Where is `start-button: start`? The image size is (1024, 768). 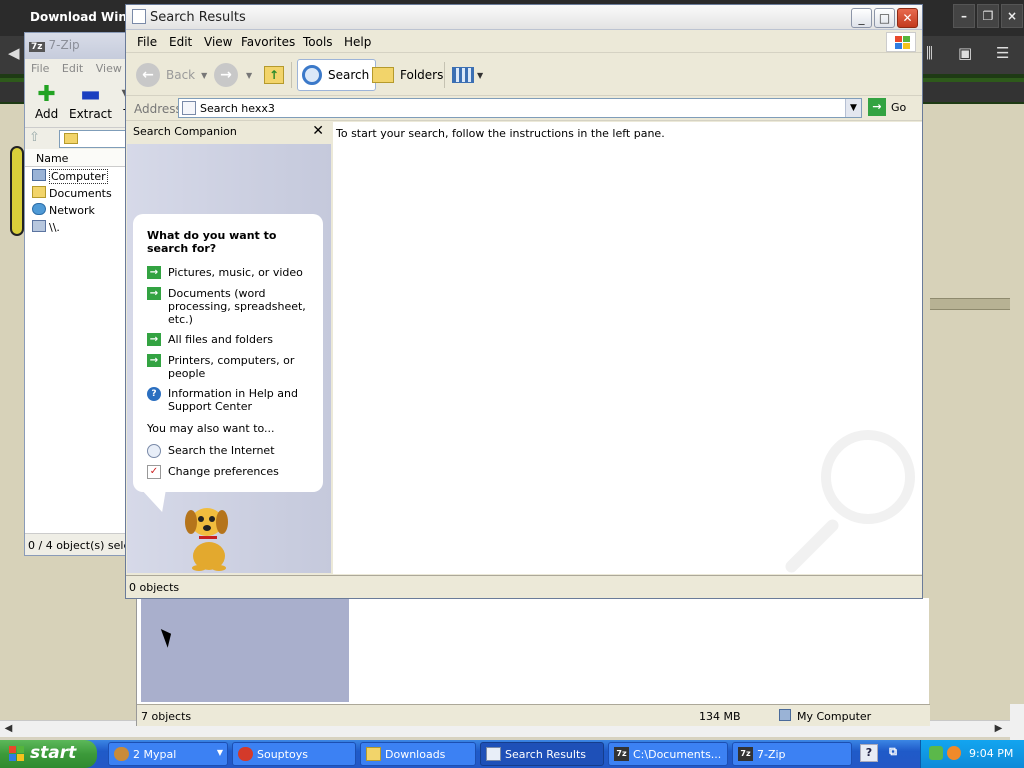
start-button: start is located at coordinates (48, 754).